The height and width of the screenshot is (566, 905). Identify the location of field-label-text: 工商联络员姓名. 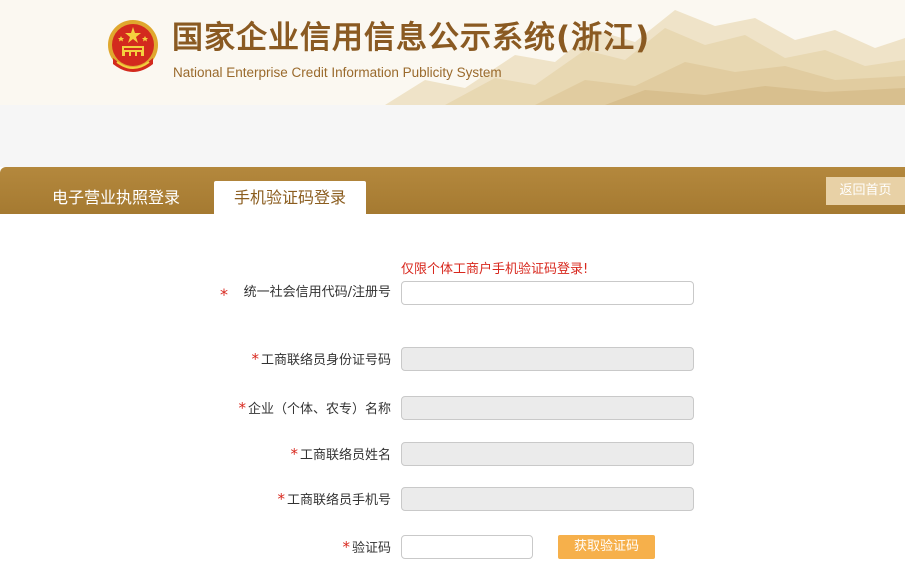
(345, 455).